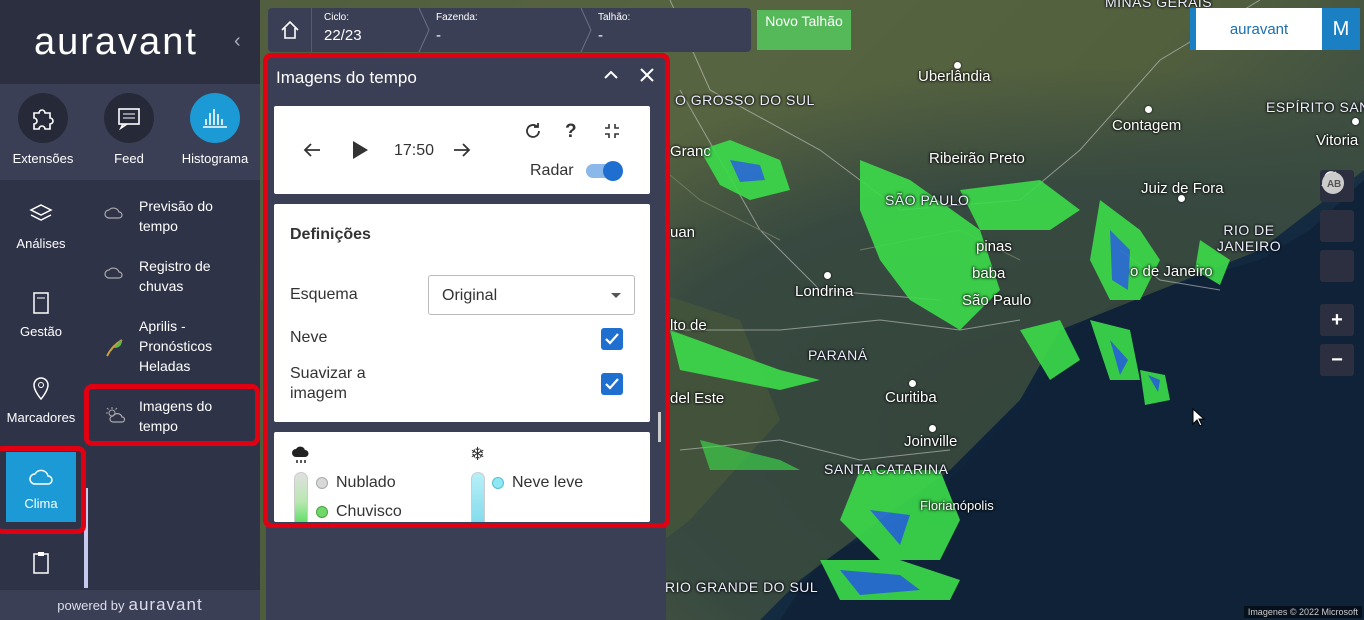  Describe the element at coordinates (838, 355) in the screenshot. I see `state-label: PARANÁ` at that location.